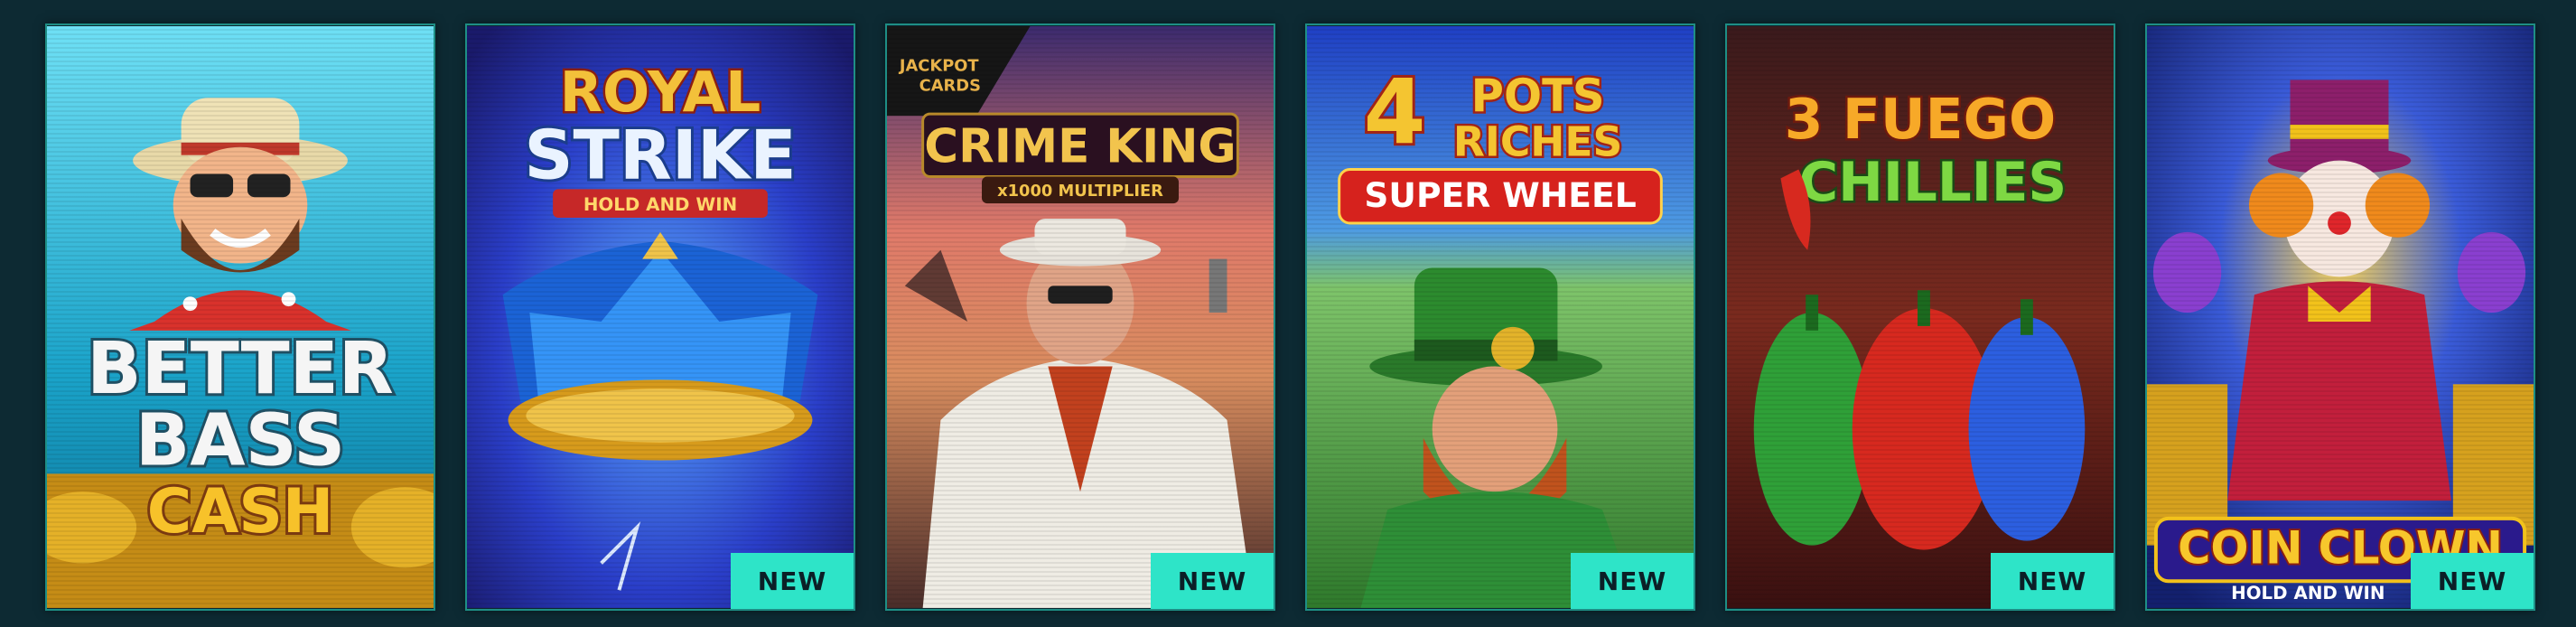 This screenshot has width=2576, height=627. I want to click on svg-text: POTS, so click(1538, 96).